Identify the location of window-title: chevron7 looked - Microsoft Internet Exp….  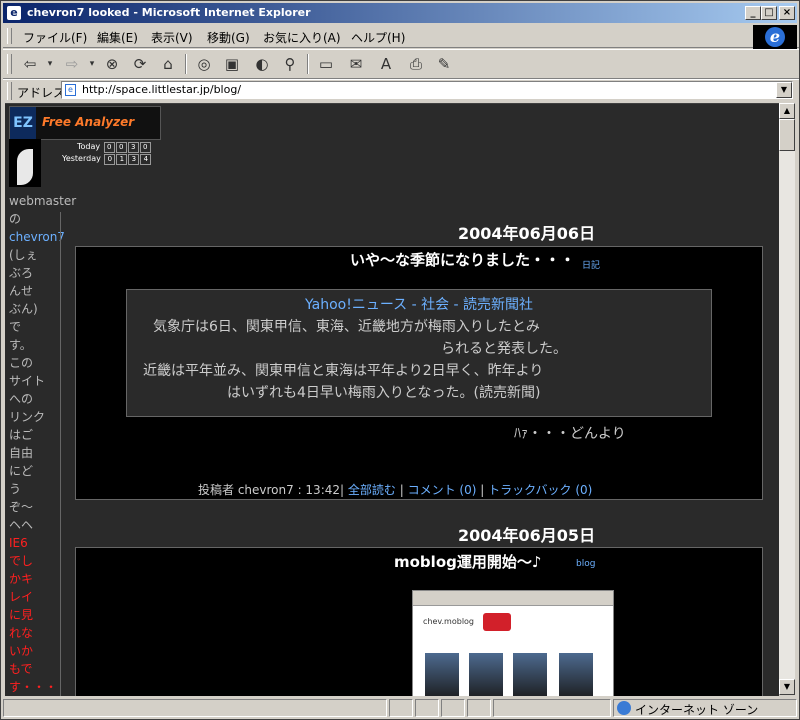
(169, 12).